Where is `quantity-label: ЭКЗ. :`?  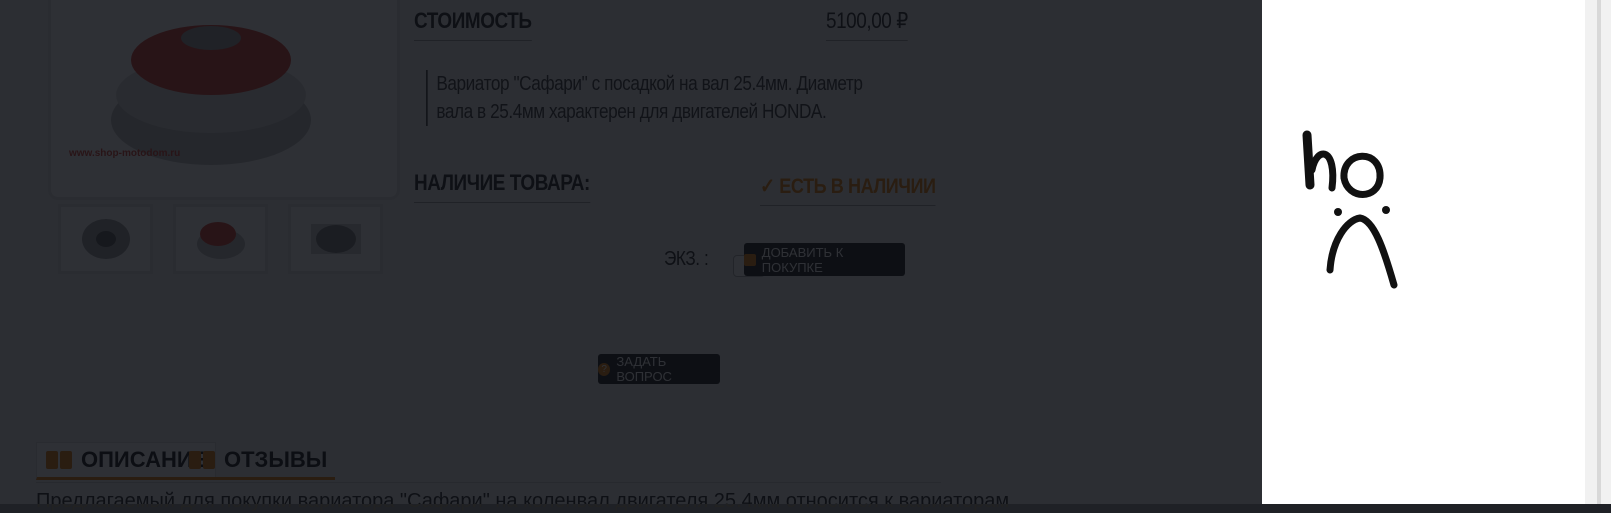 quantity-label: ЭКЗ. : is located at coordinates (686, 259).